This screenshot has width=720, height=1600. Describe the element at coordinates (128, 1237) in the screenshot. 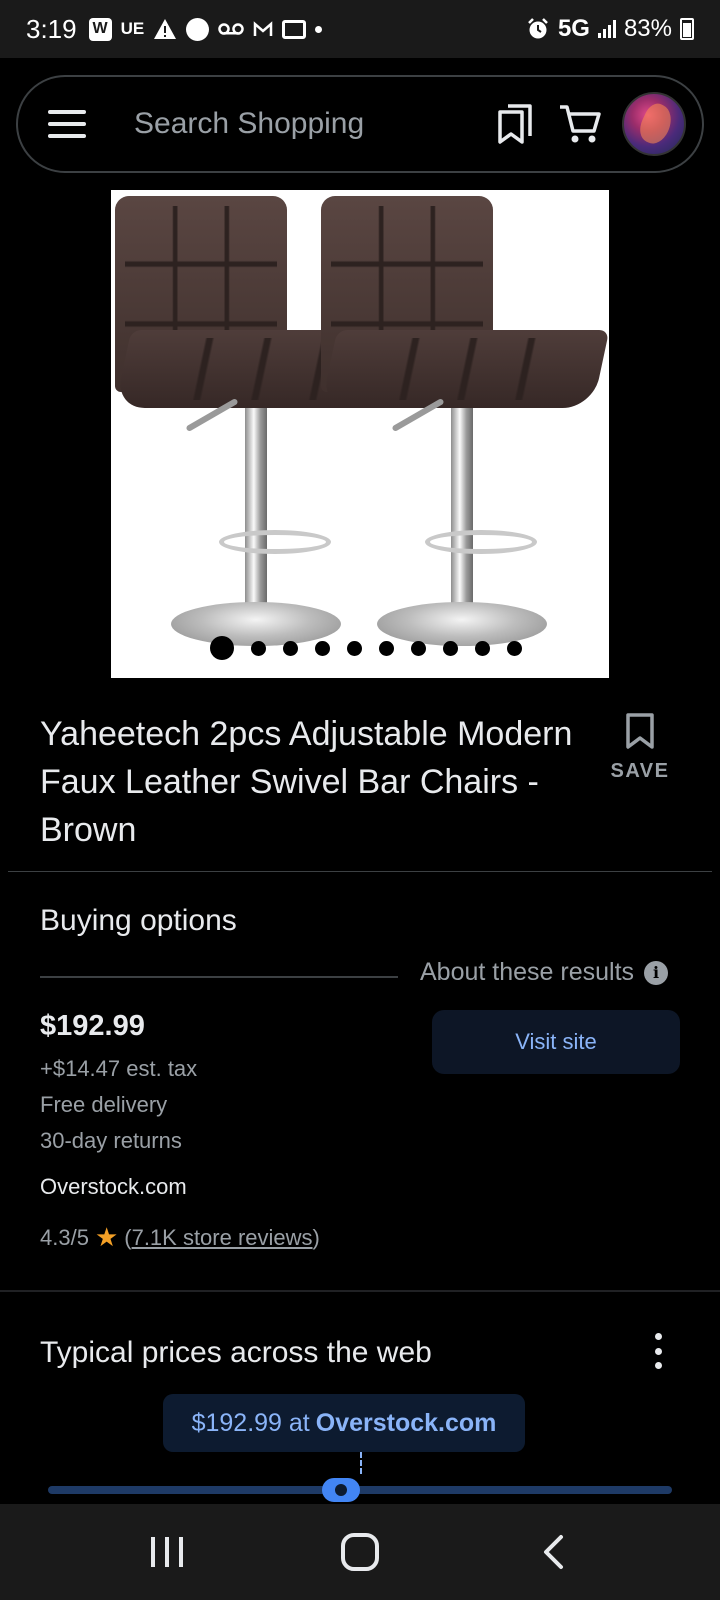

I see `reviews-open-paren: (` at that location.